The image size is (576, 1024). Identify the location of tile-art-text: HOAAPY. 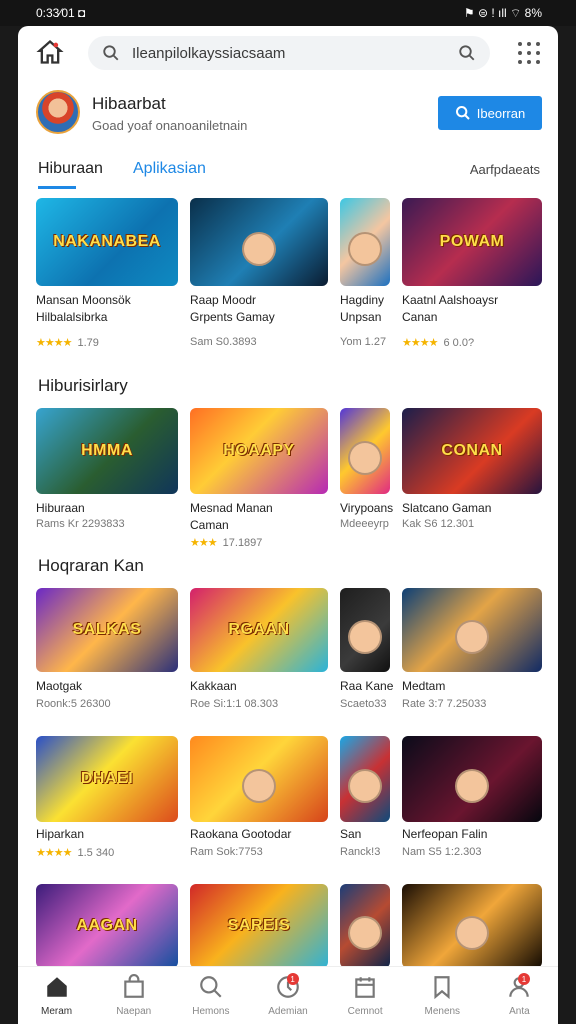
(259, 450).